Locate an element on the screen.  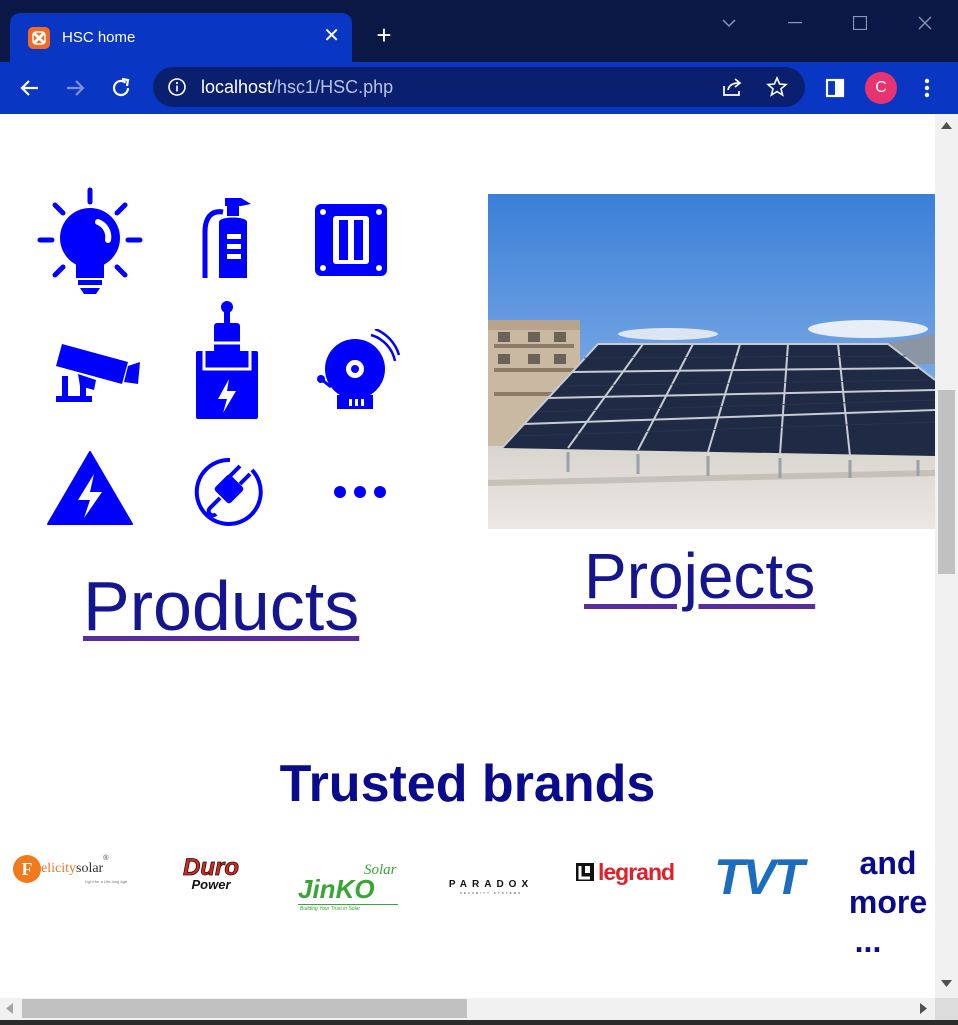
scroll-right-icon is located at coordinates (923, 1008).